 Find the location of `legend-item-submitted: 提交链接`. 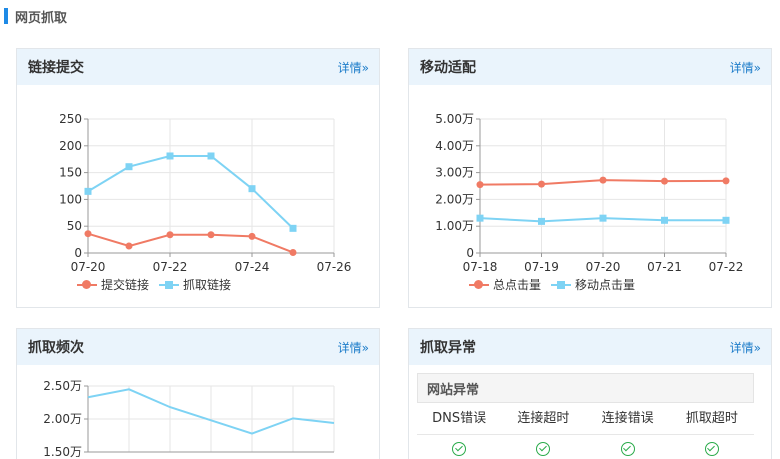

legend-item-submitted: 提交链接 is located at coordinates (113, 284).